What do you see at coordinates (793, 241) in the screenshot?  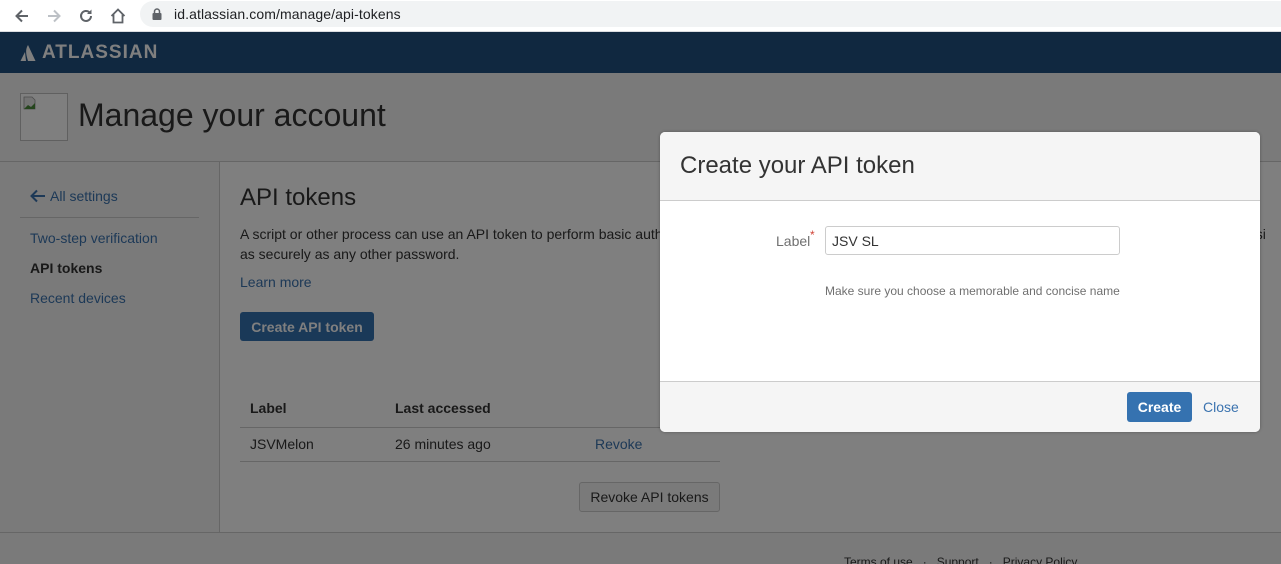 I see `label-field-label: Label` at bounding box center [793, 241].